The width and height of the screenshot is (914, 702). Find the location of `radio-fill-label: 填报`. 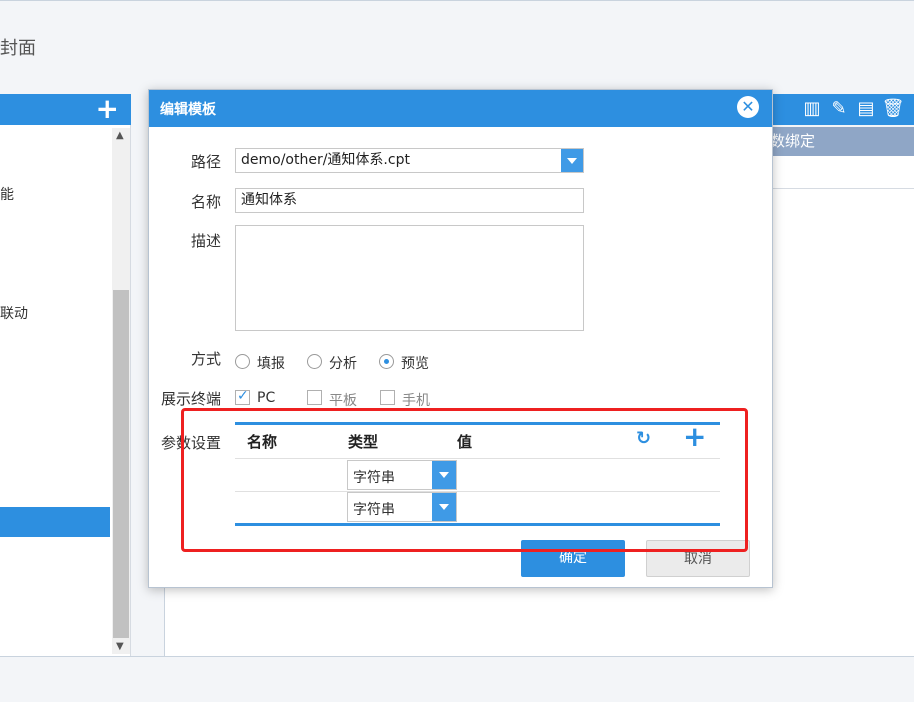

radio-fill-label: 填报 is located at coordinates (271, 364).